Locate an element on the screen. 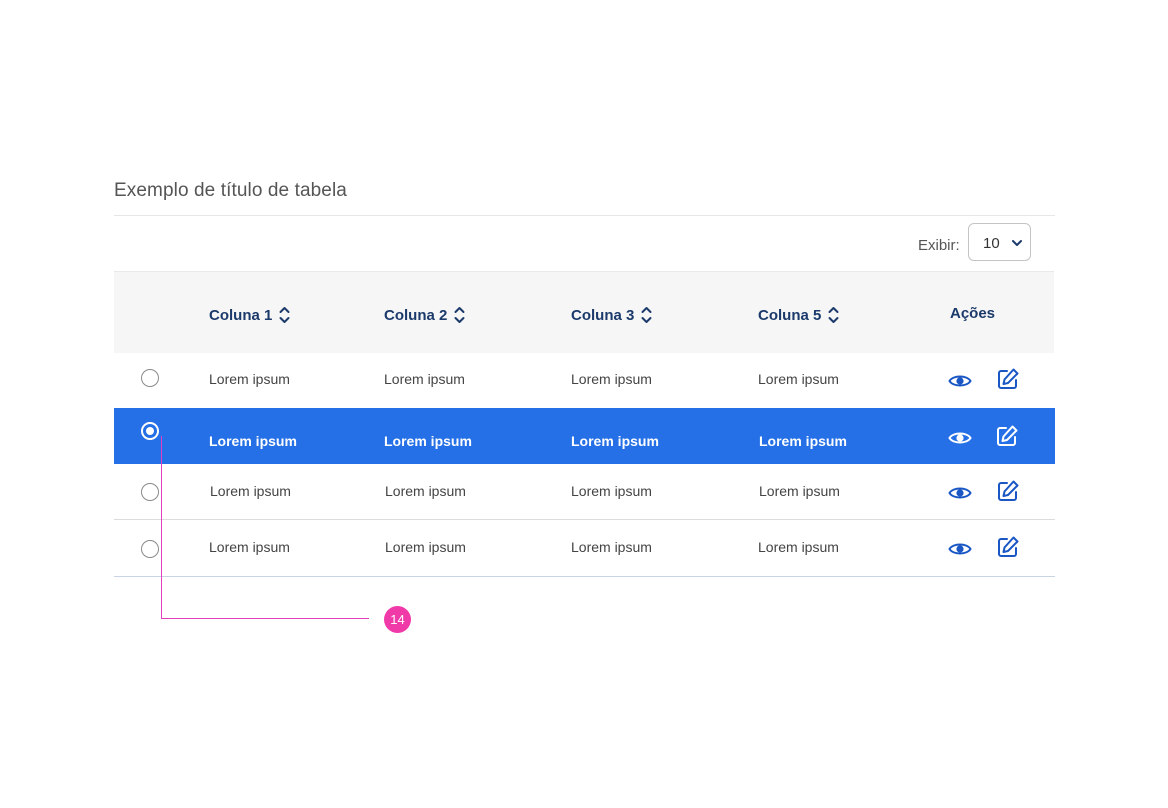 The image size is (1168, 808). annotation-badge: 14 is located at coordinates (397, 619).